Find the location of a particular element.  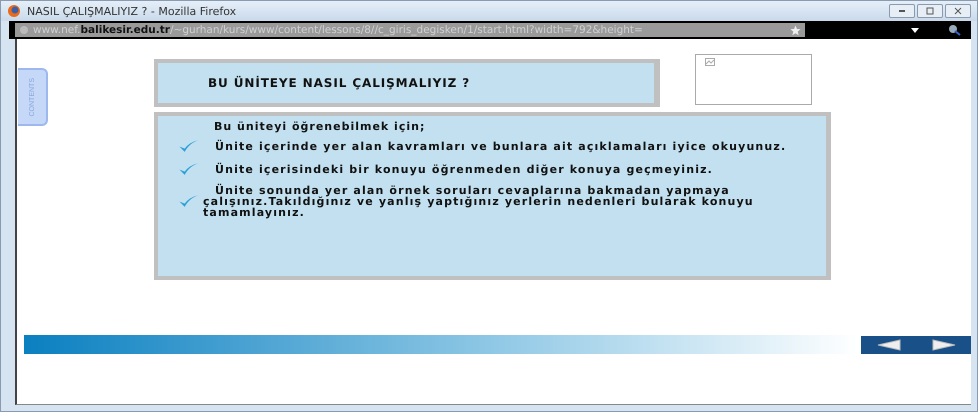

window-title: NASIL ÇALIŞMALIYIZ ? - Mozilla Firefox is located at coordinates (132, 11).